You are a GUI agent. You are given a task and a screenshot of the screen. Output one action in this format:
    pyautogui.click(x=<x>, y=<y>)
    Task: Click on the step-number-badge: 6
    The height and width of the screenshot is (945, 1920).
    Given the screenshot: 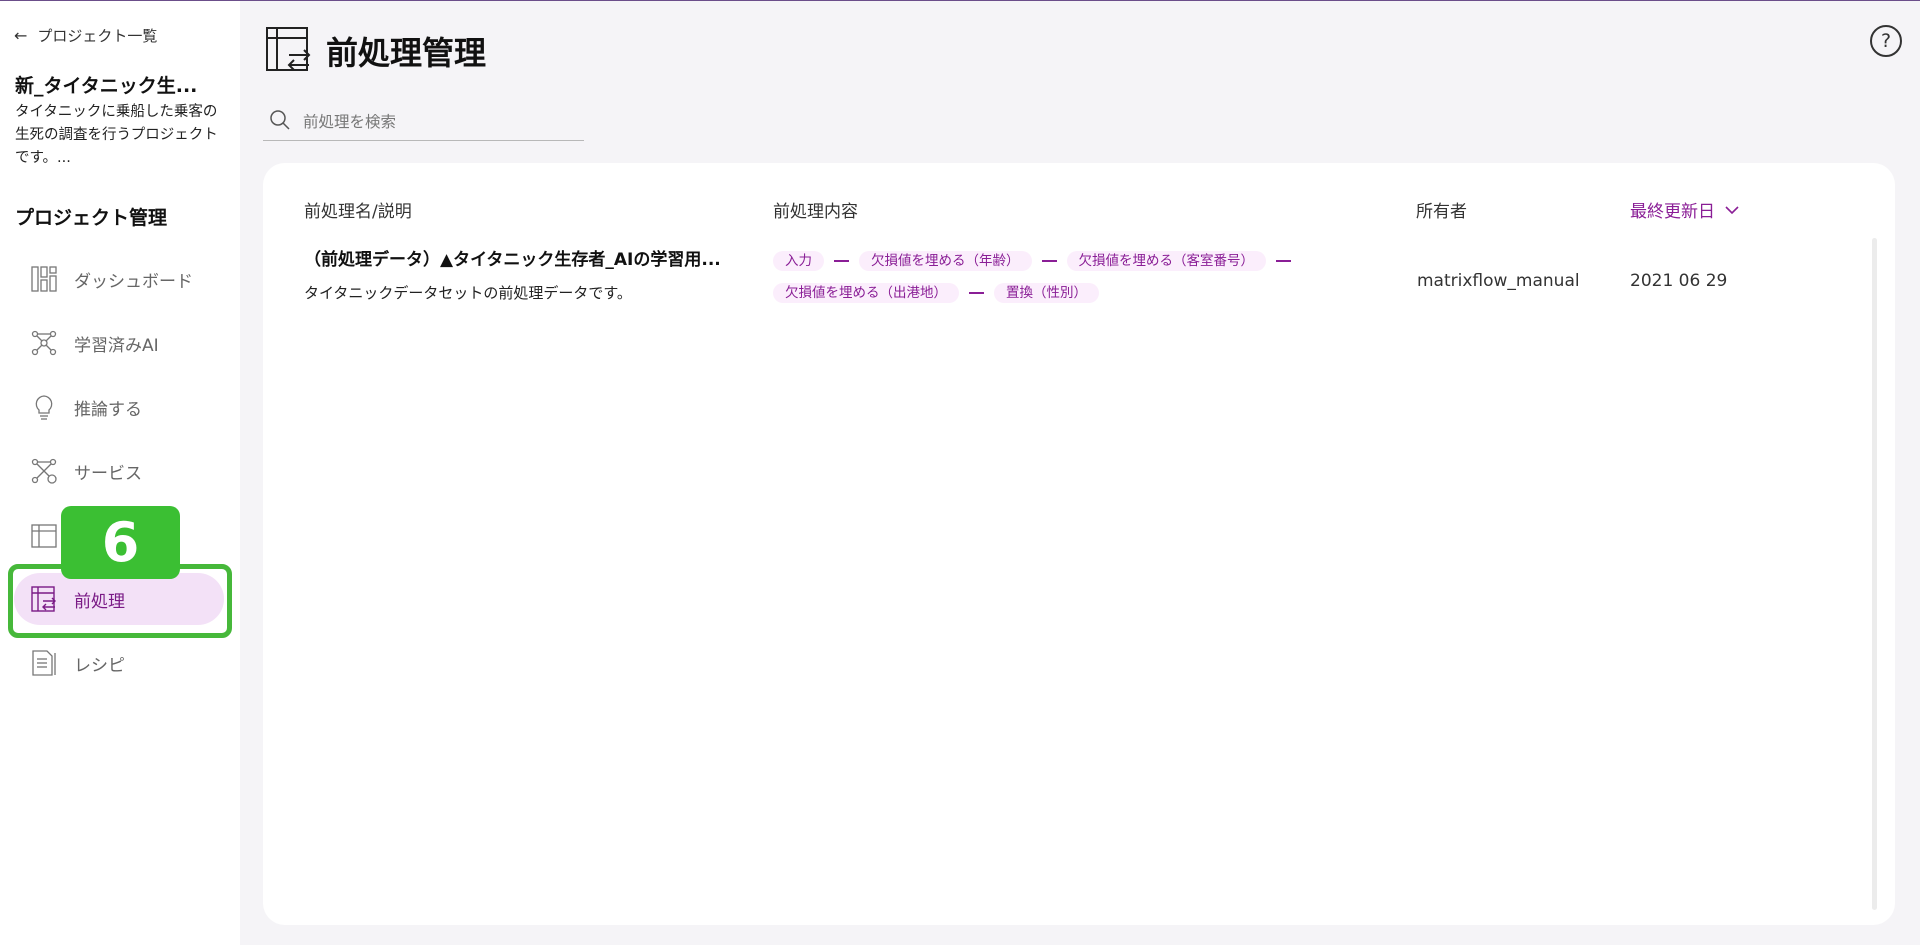 What is the action you would take?
    pyautogui.click(x=120, y=542)
    